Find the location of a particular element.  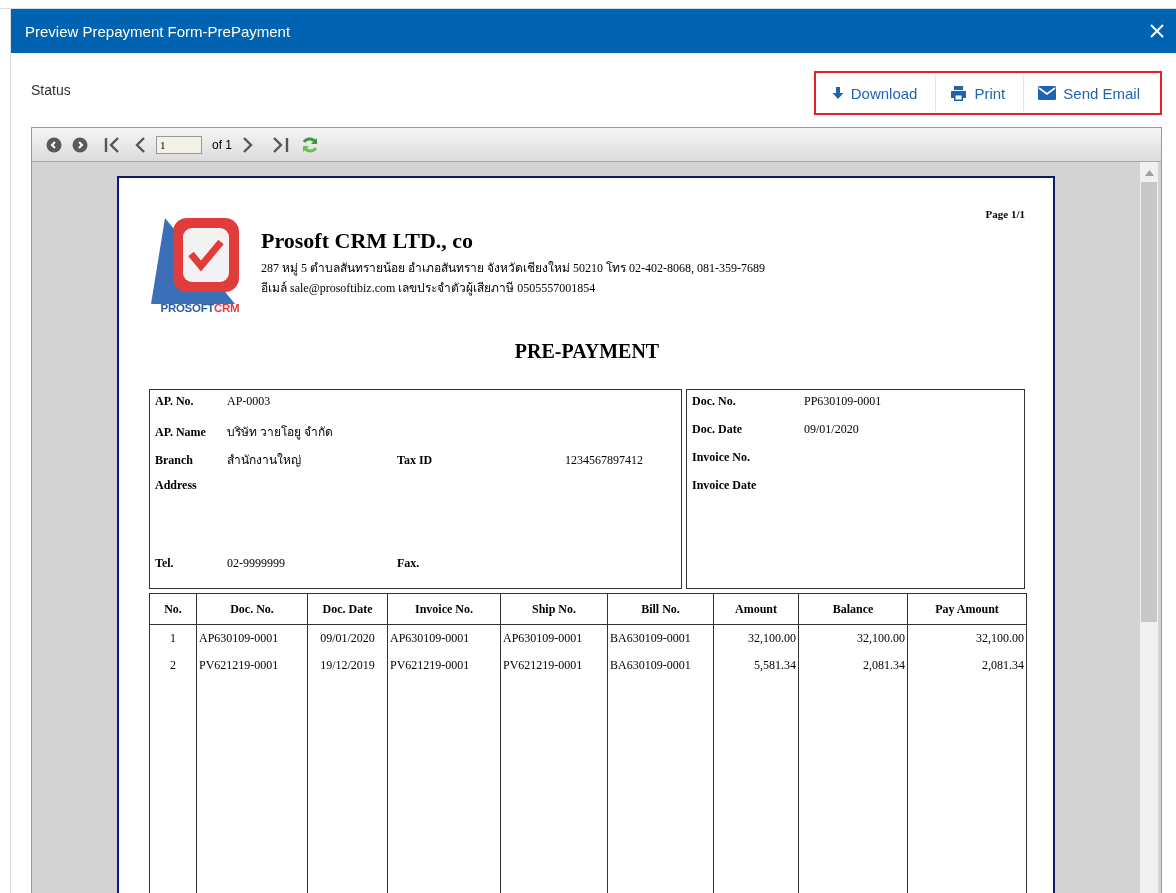

forward-icon is located at coordinates (80, 144).